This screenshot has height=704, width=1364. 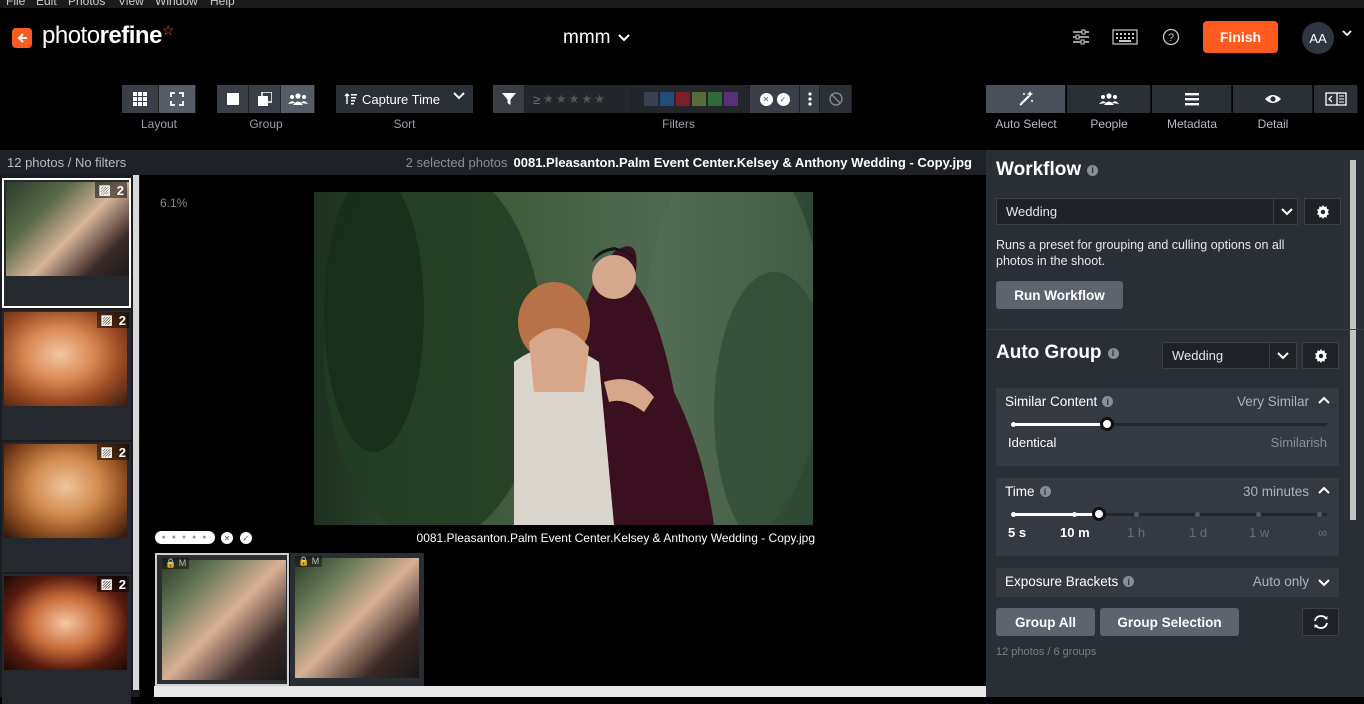 I want to click on filter-icon, so click(x=508, y=99).